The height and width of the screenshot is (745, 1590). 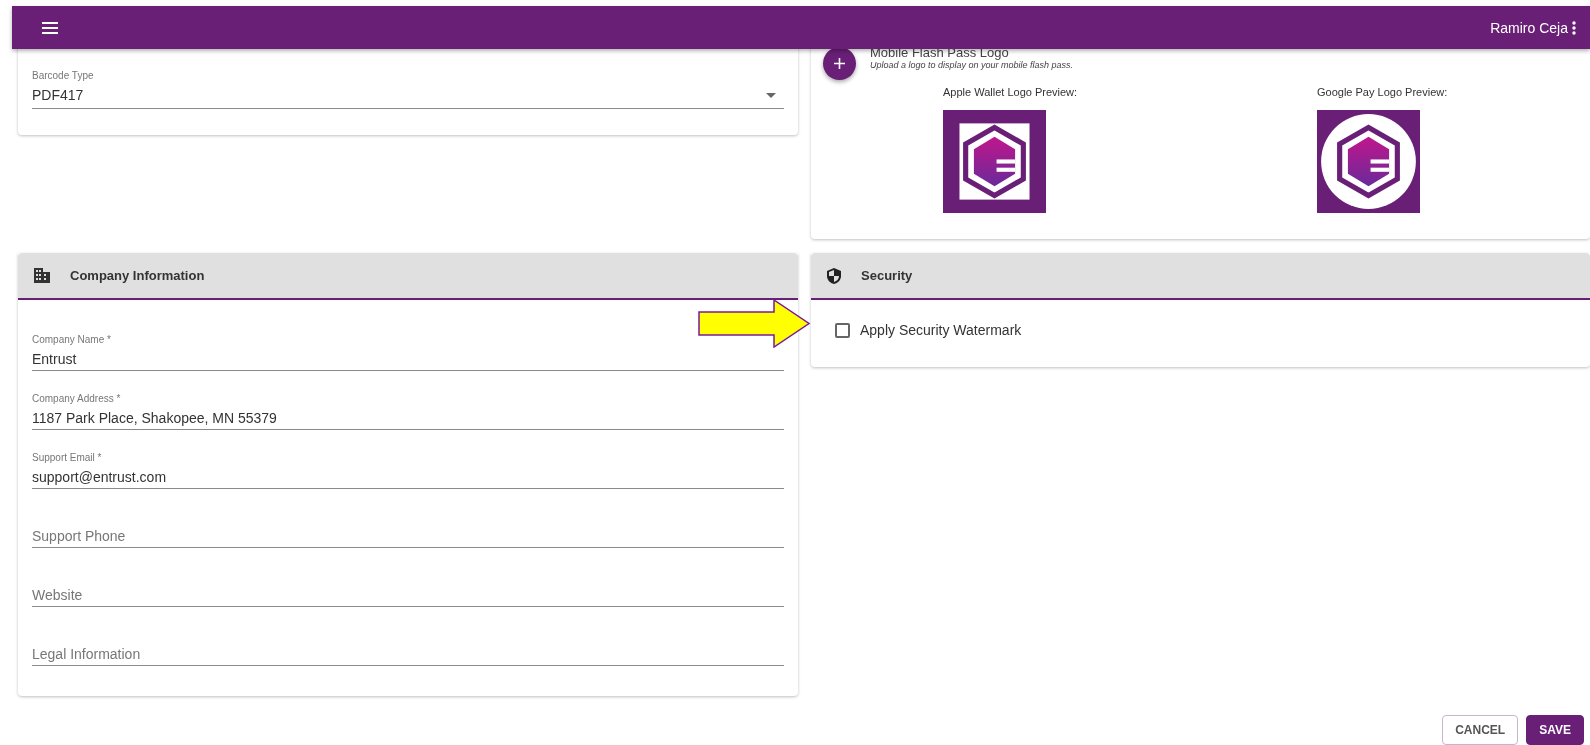 What do you see at coordinates (72, 339) in the screenshot?
I see `field-label: Company Name *` at bounding box center [72, 339].